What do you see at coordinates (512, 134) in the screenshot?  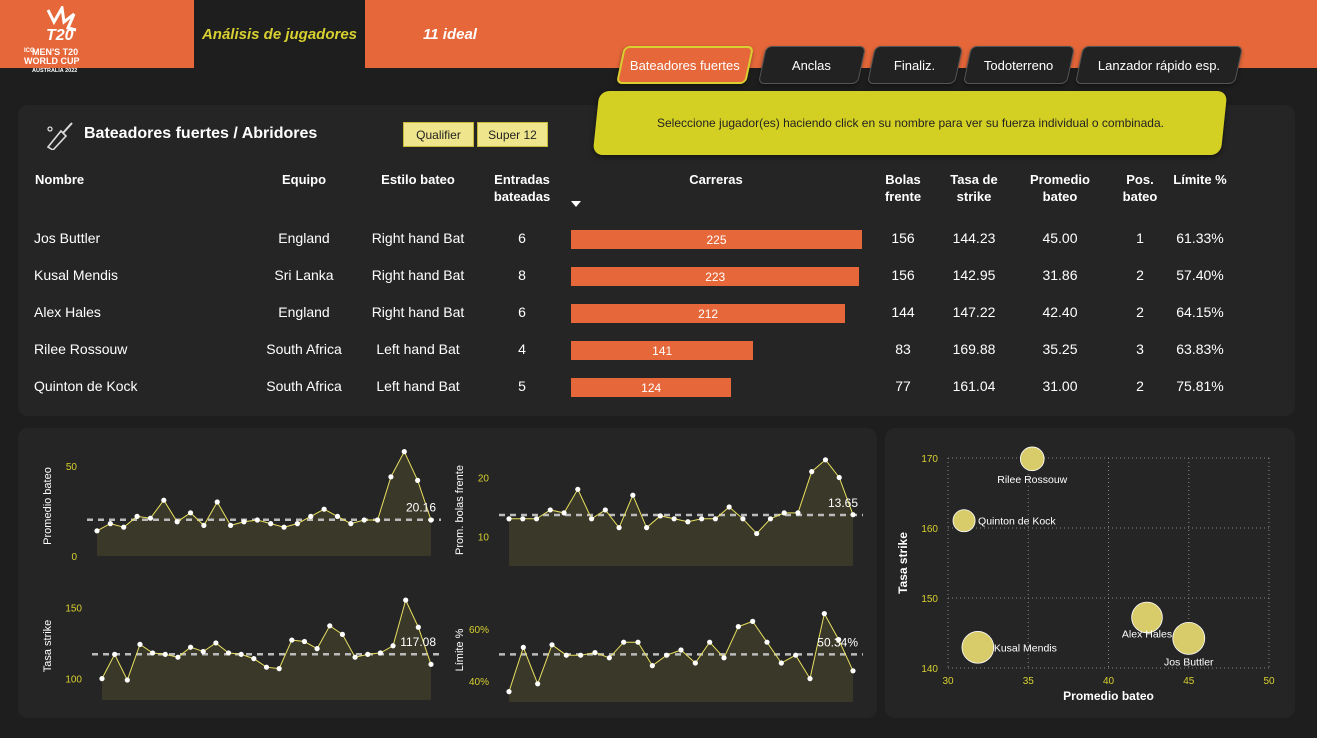 I see `filter-super12-button: Super 12` at bounding box center [512, 134].